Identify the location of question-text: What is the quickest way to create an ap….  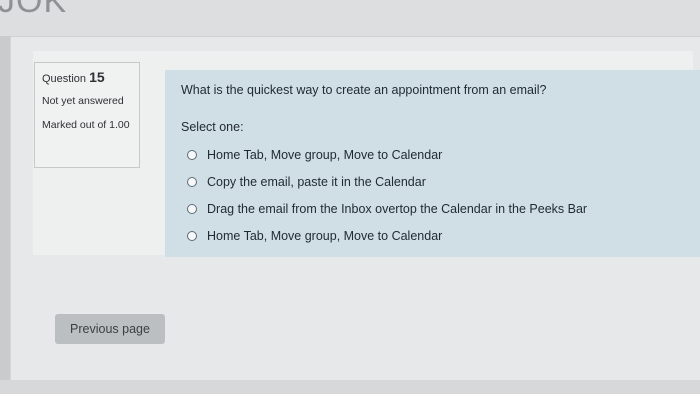
(364, 90).